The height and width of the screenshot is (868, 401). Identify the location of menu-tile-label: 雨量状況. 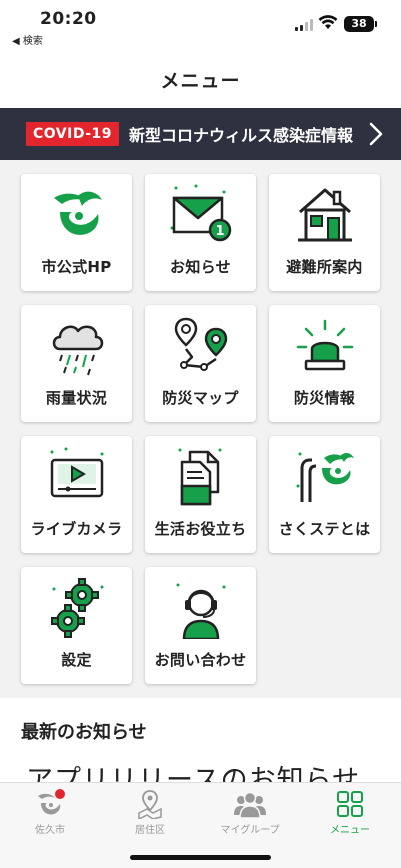
(76, 398).